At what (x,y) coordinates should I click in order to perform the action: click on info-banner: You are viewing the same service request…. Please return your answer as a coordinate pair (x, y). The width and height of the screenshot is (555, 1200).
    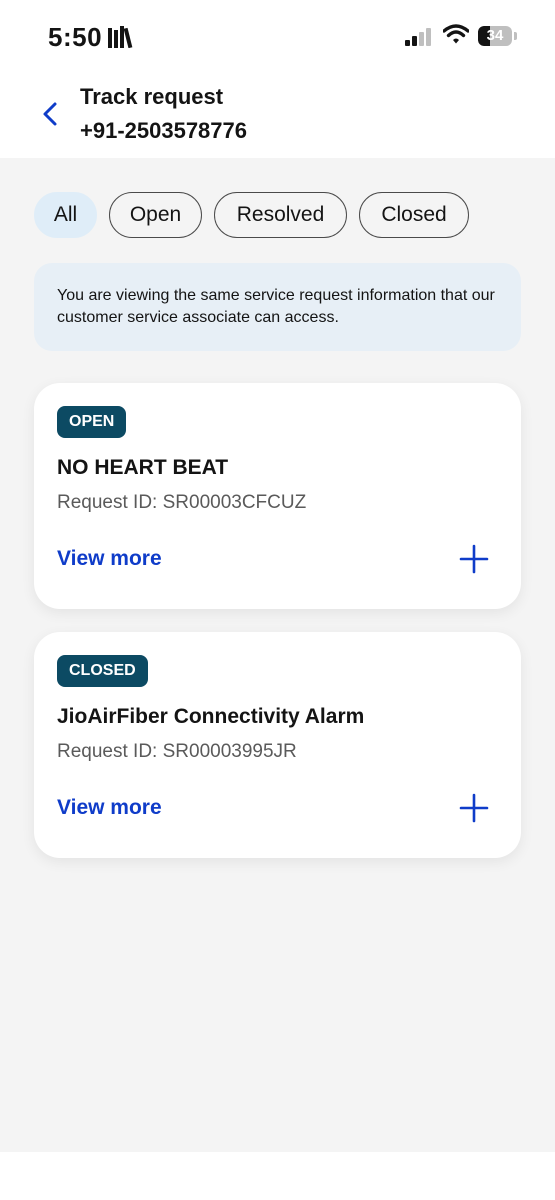
    Looking at the image, I should click on (277, 307).